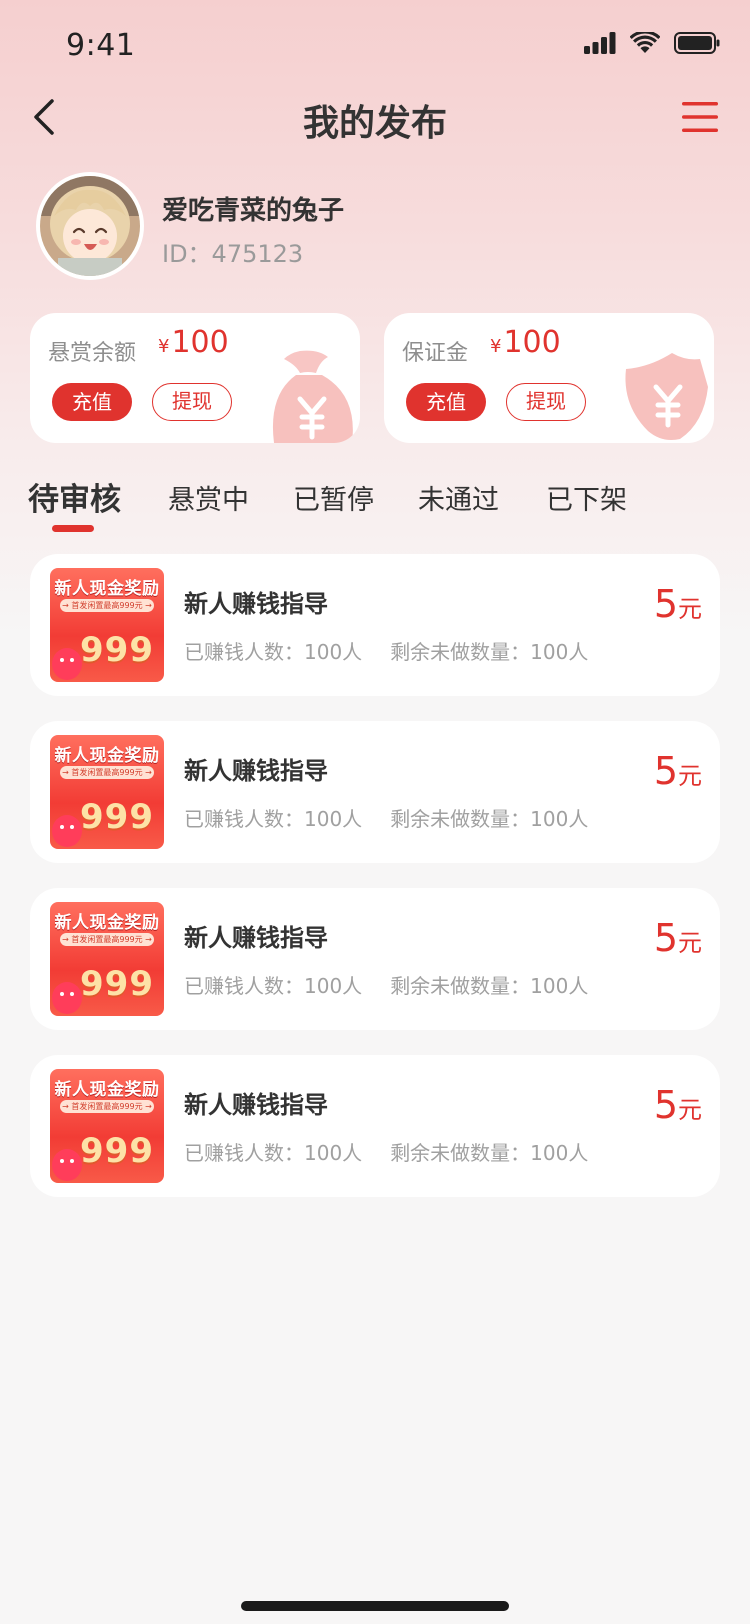 This screenshot has height=1624, width=750. I want to click on avatar-image, so click(90, 226).